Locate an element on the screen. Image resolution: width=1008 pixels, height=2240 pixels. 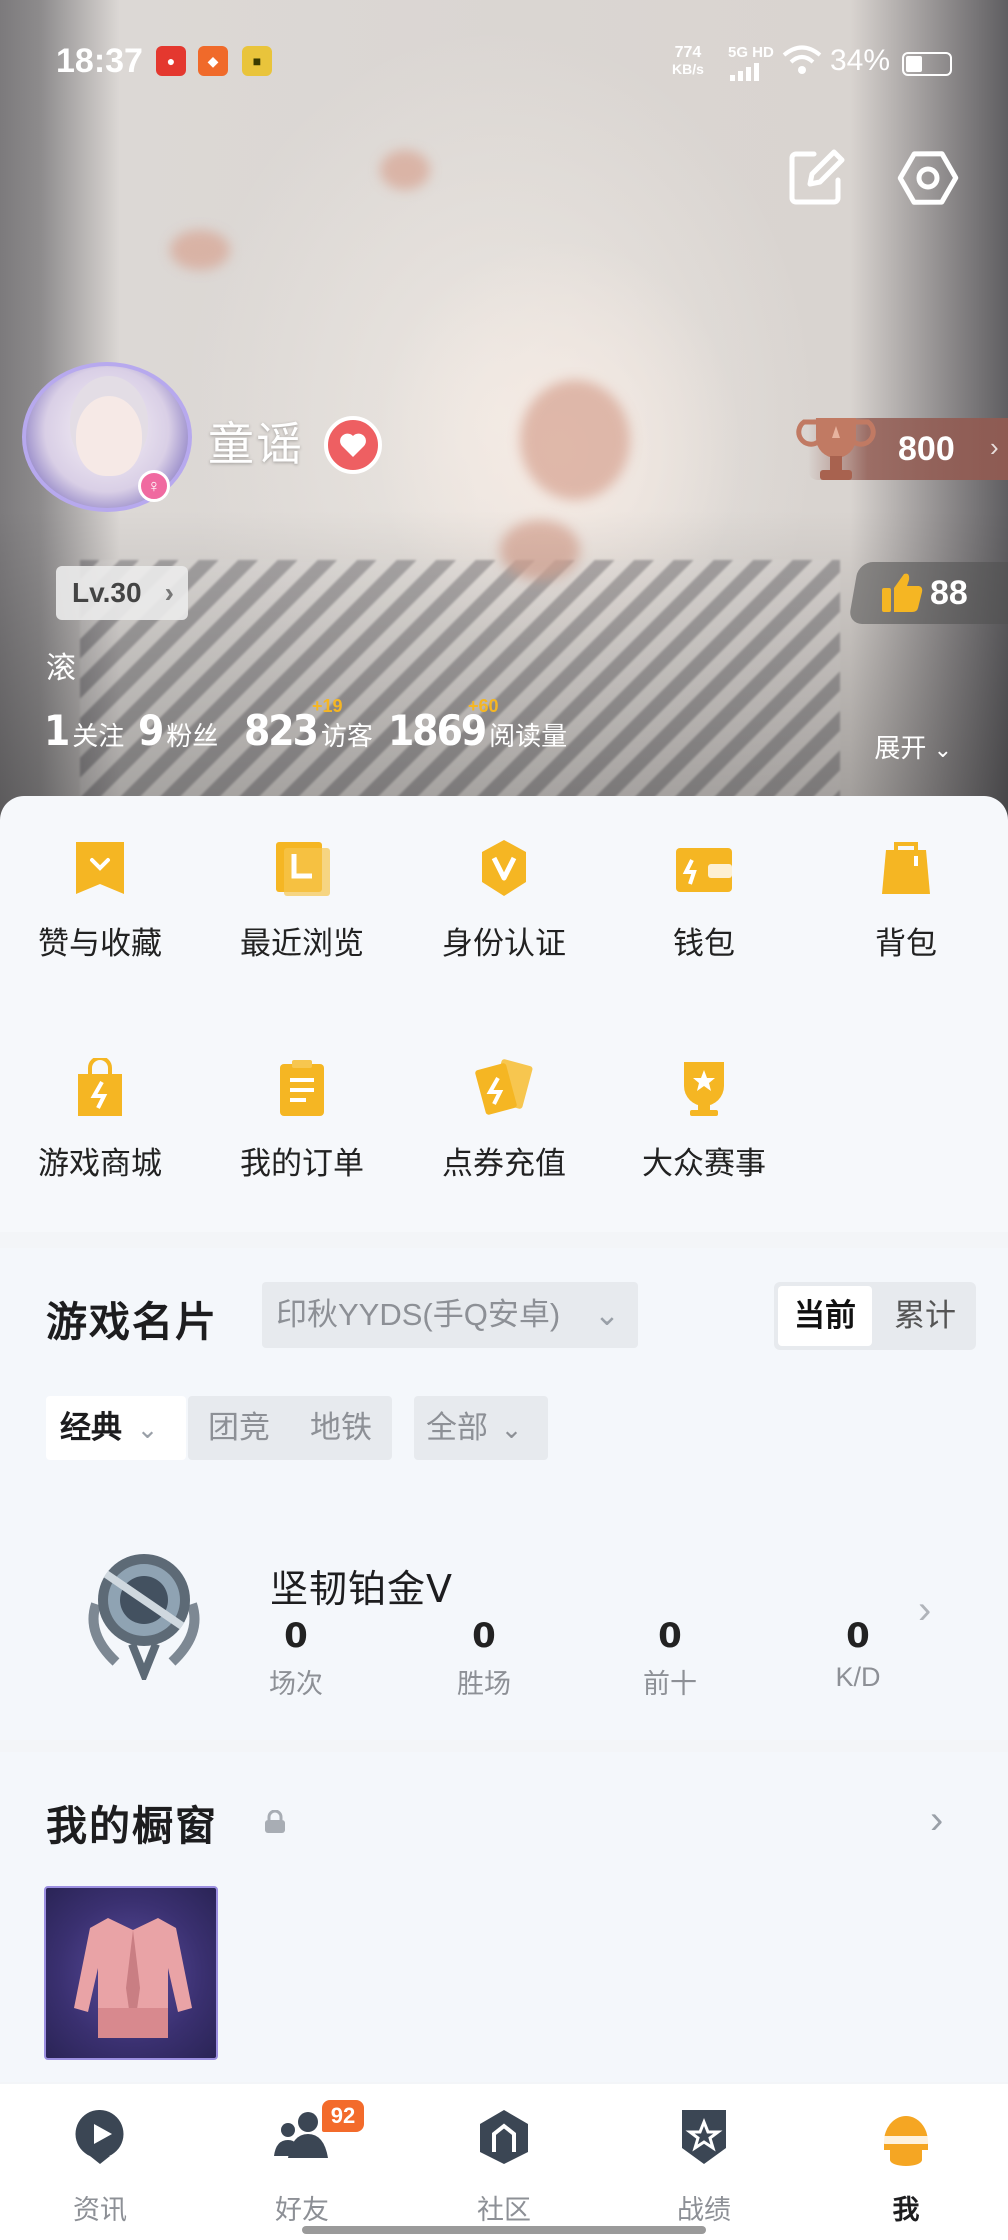
stat-following: 1 关注 is located at coordinates (84, 730).